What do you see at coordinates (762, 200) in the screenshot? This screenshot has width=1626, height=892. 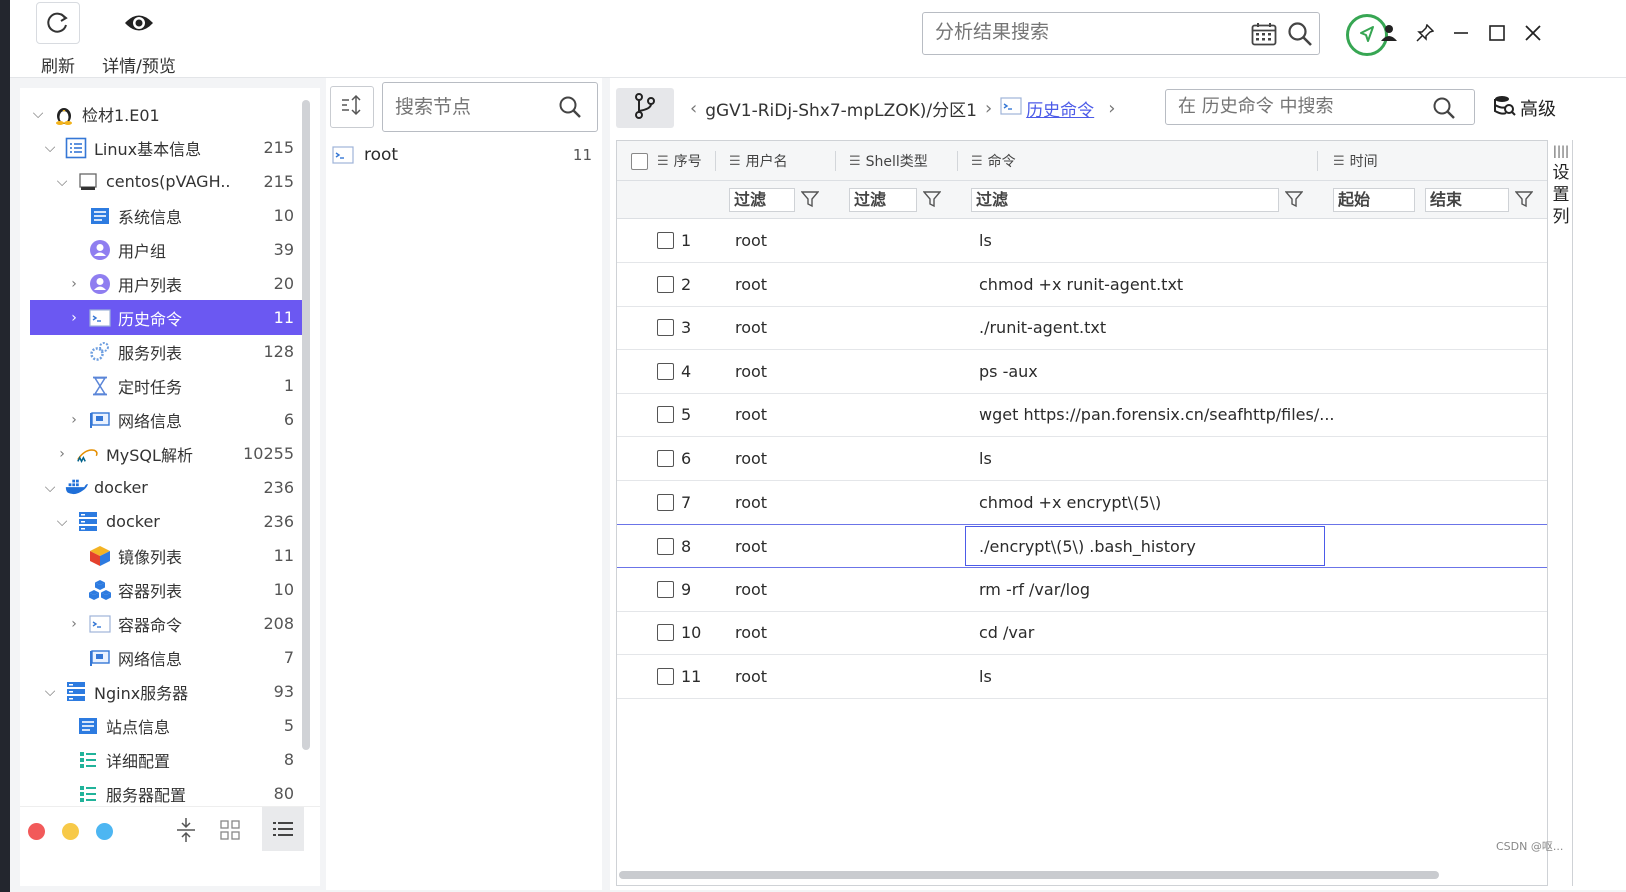 I see `user-filter-input: 过滤` at bounding box center [762, 200].